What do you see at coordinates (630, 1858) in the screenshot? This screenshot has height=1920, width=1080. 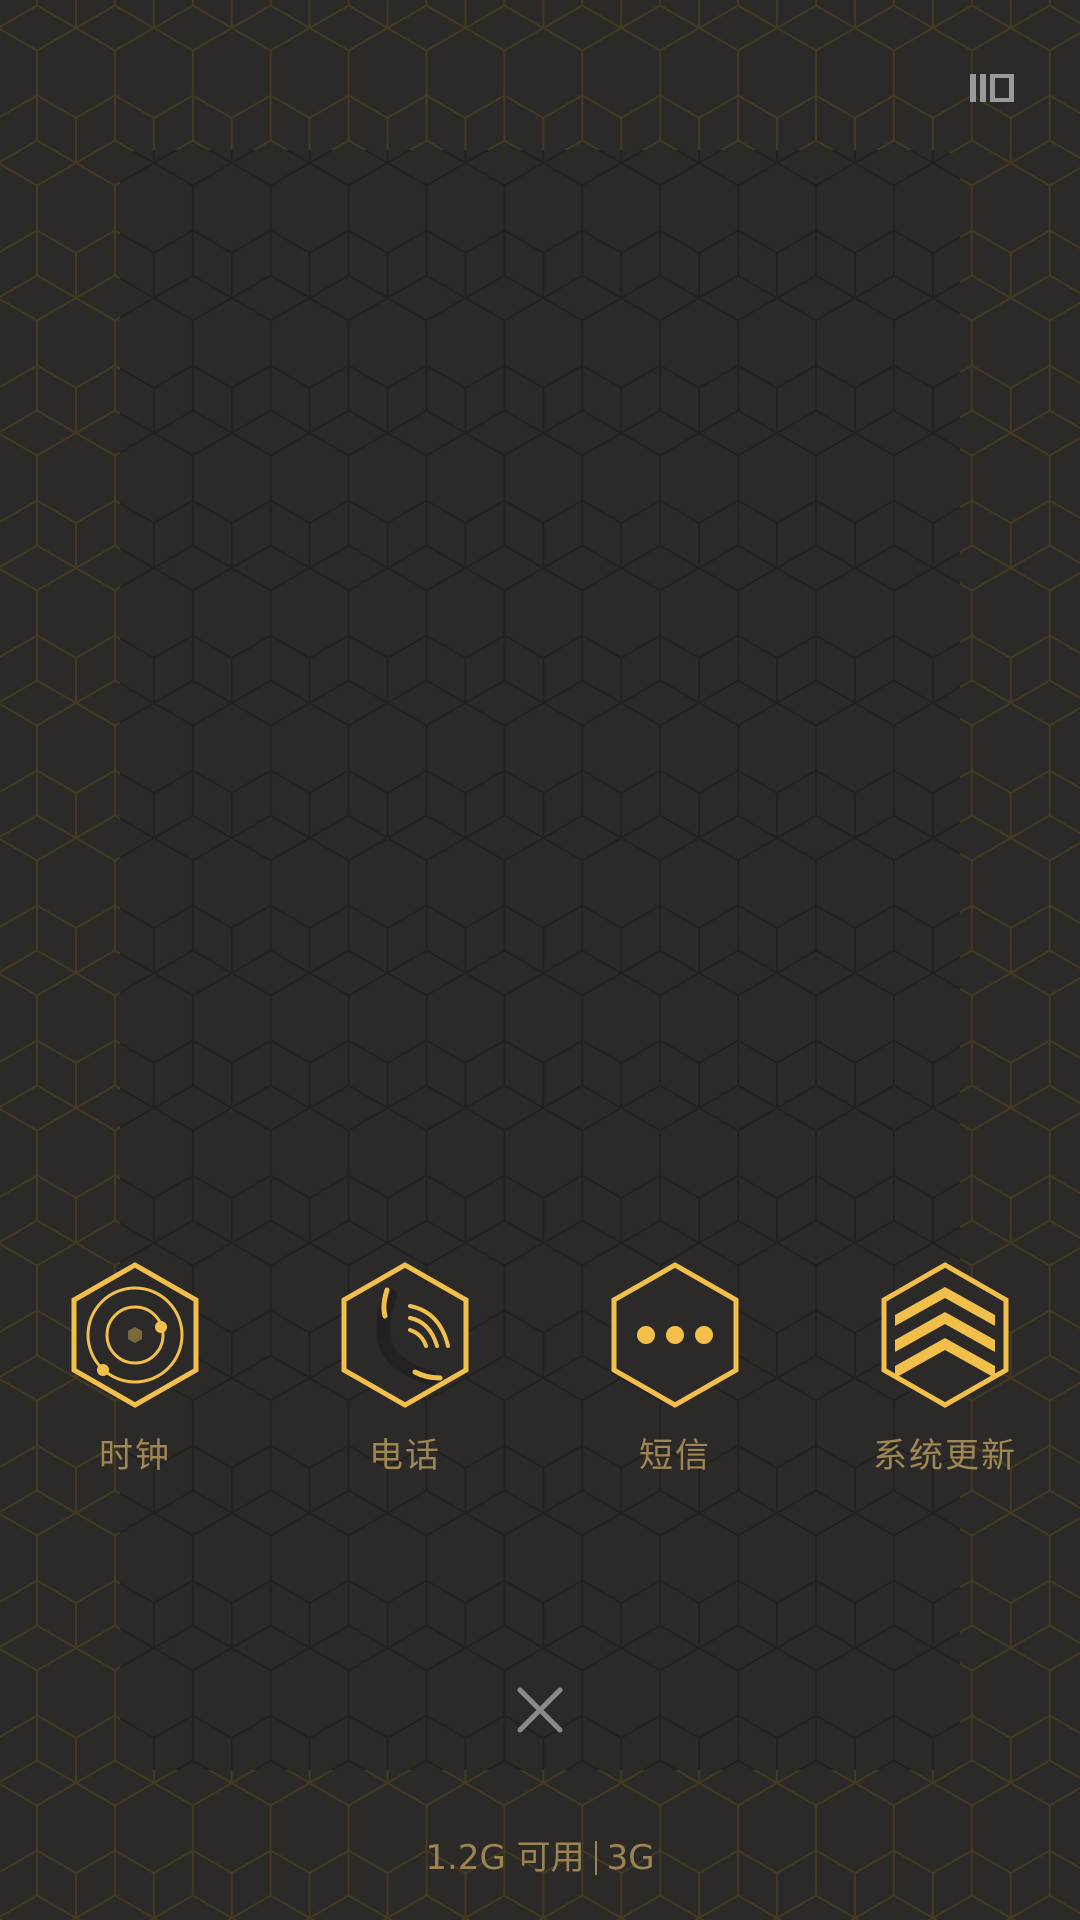 I see `memory-total: 3G` at bounding box center [630, 1858].